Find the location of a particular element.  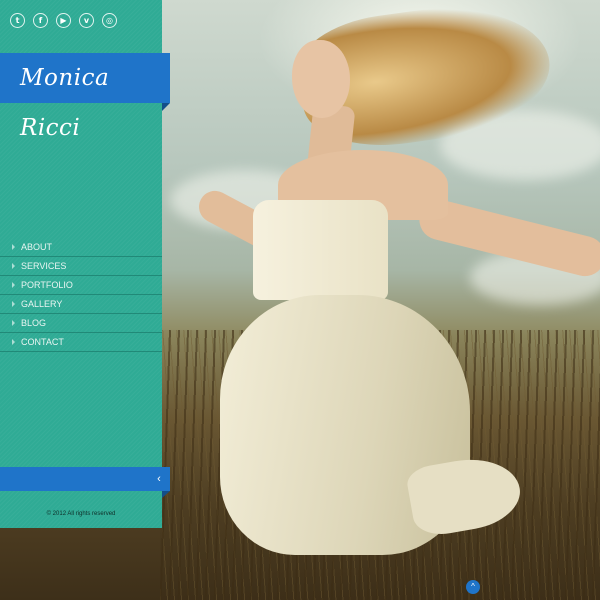

nav-item-label: BLOG is located at coordinates (34, 323).